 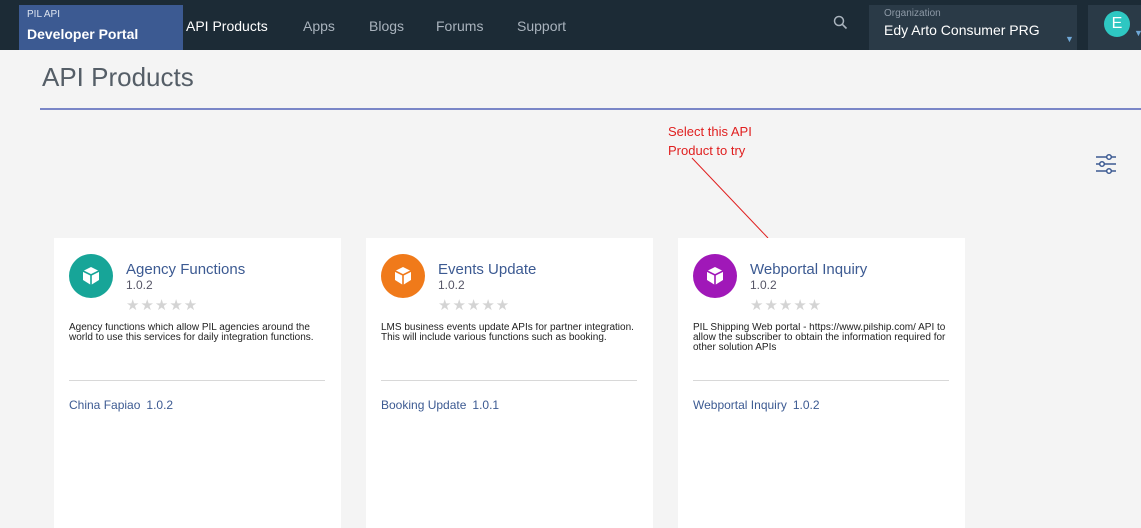 I want to click on nav-apps: Apps, so click(x=319, y=26).